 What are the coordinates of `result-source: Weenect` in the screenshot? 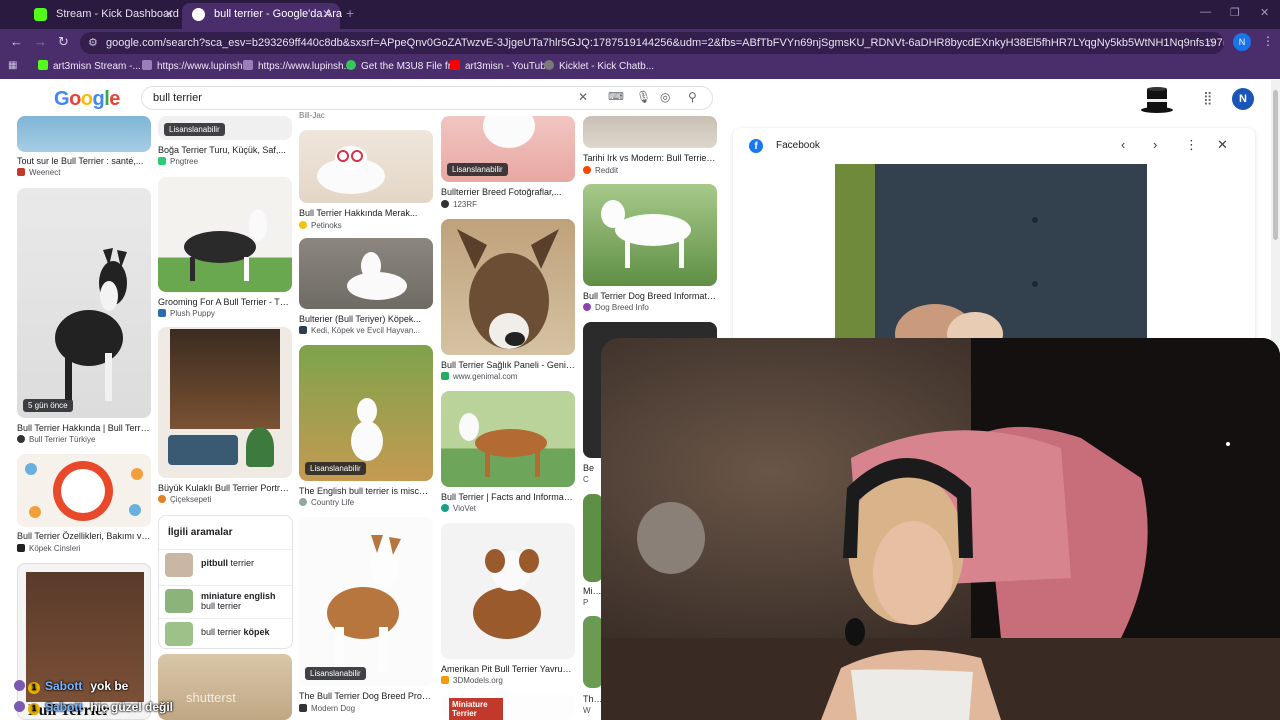 It's located at (38, 172).